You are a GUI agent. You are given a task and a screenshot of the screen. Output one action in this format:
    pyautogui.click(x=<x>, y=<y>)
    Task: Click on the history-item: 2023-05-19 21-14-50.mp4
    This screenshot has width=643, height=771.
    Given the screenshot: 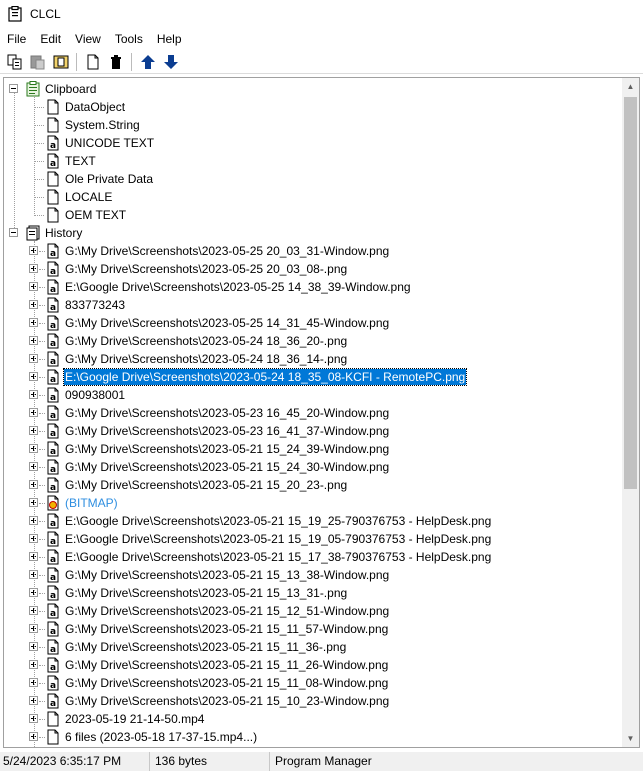 What is the action you would take?
    pyautogui.click(x=313, y=719)
    